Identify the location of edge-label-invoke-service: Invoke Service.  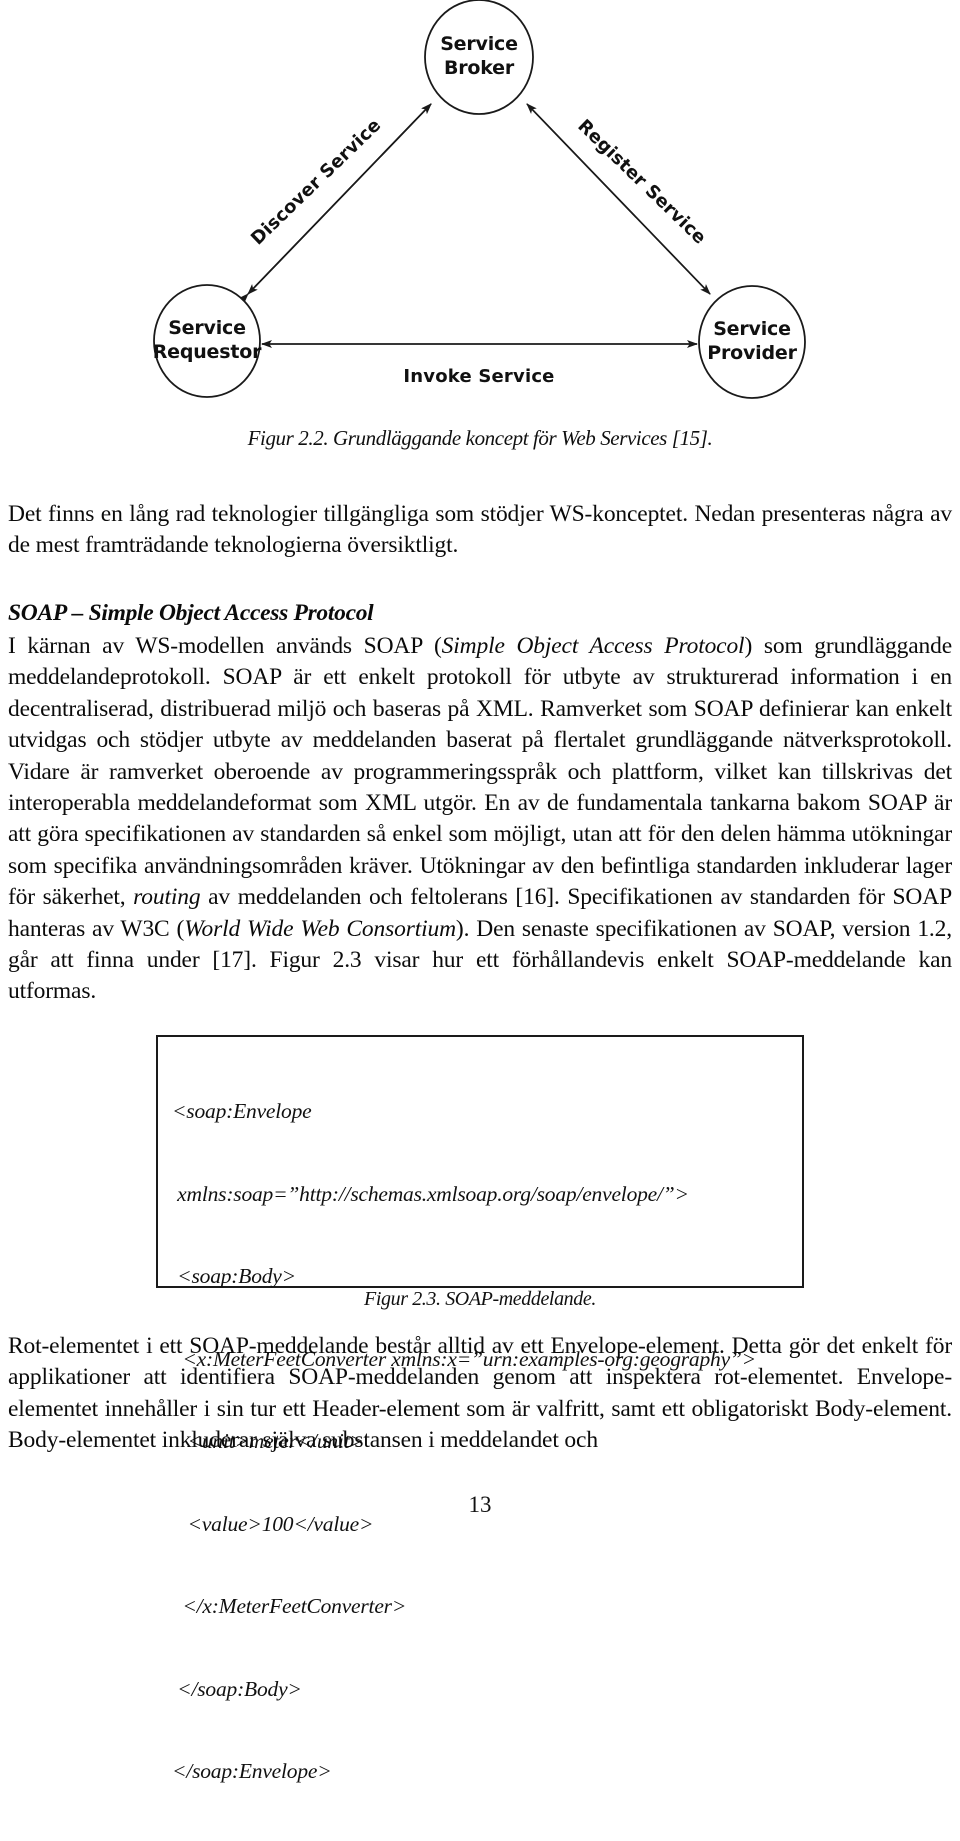
(478, 376).